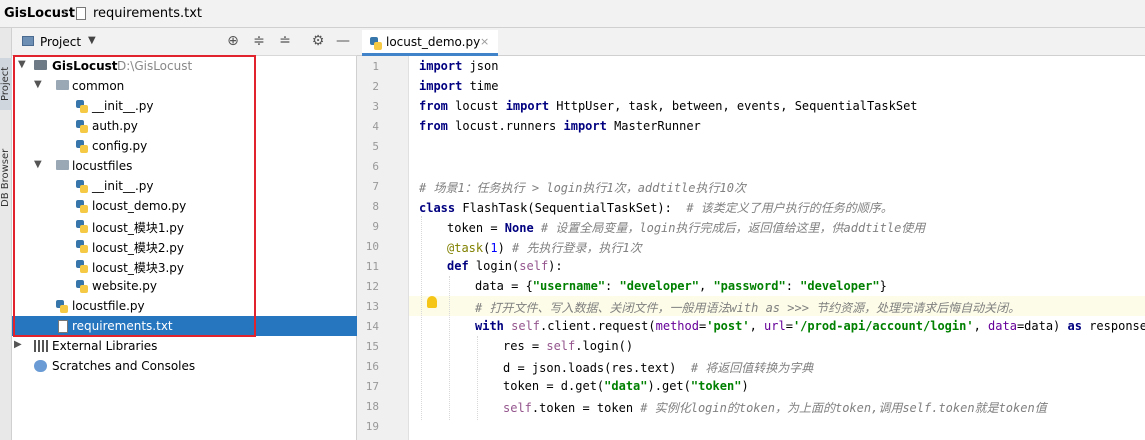 Image resolution: width=1145 pixels, height=440 pixels. Describe the element at coordinates (433, 106) in the screenshot. I see `keyword: from` at that location.